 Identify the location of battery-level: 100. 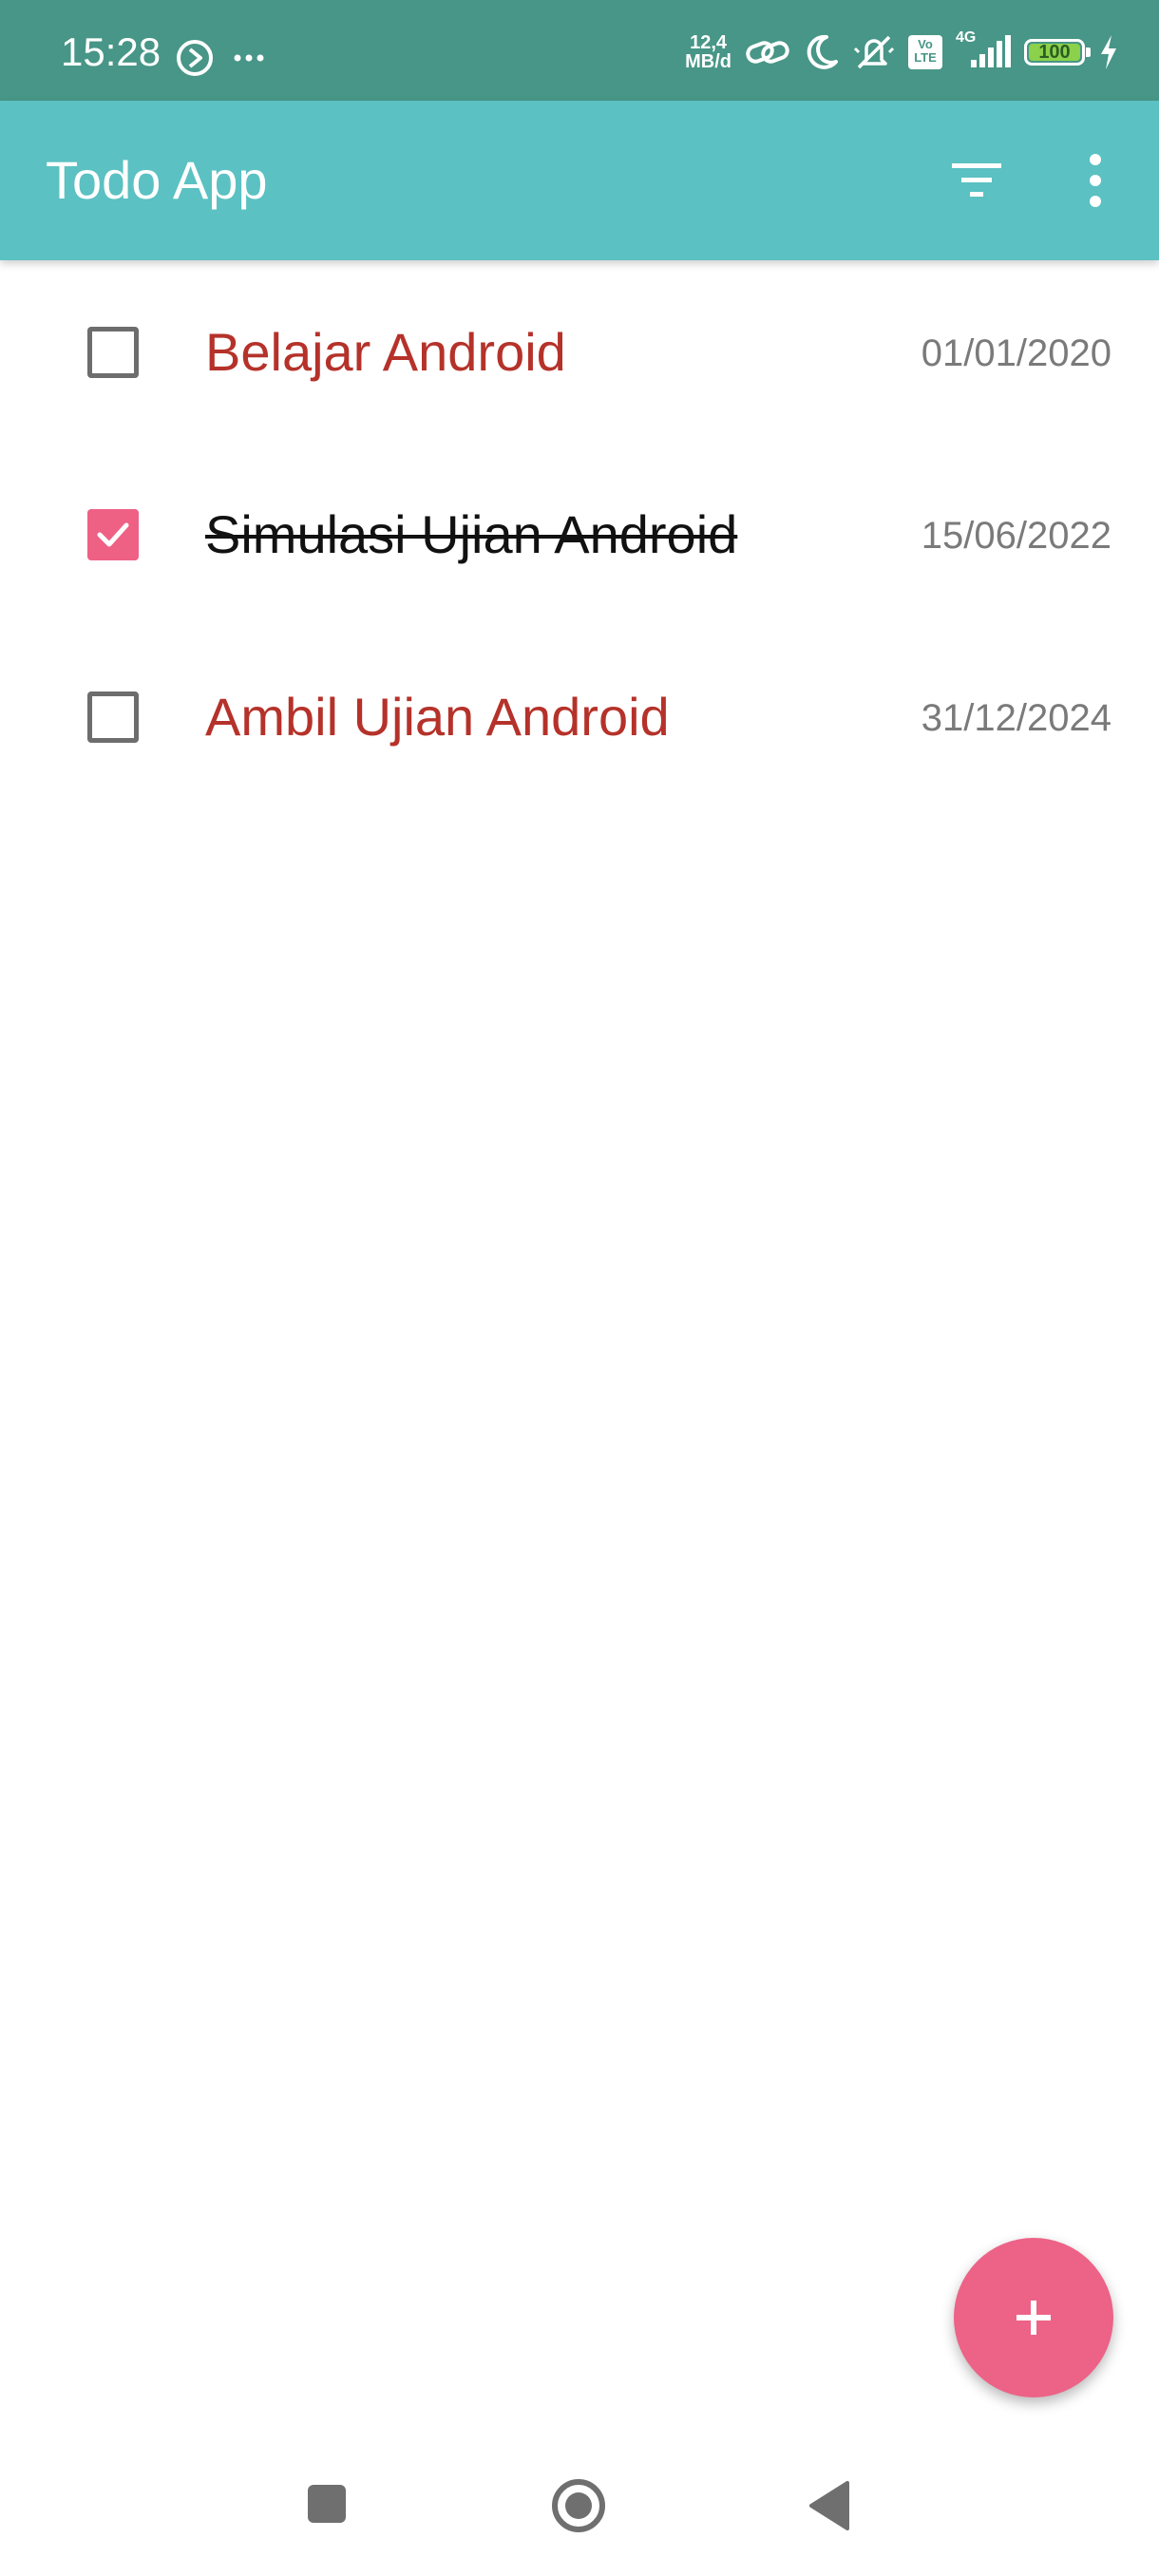
(1054, 52).